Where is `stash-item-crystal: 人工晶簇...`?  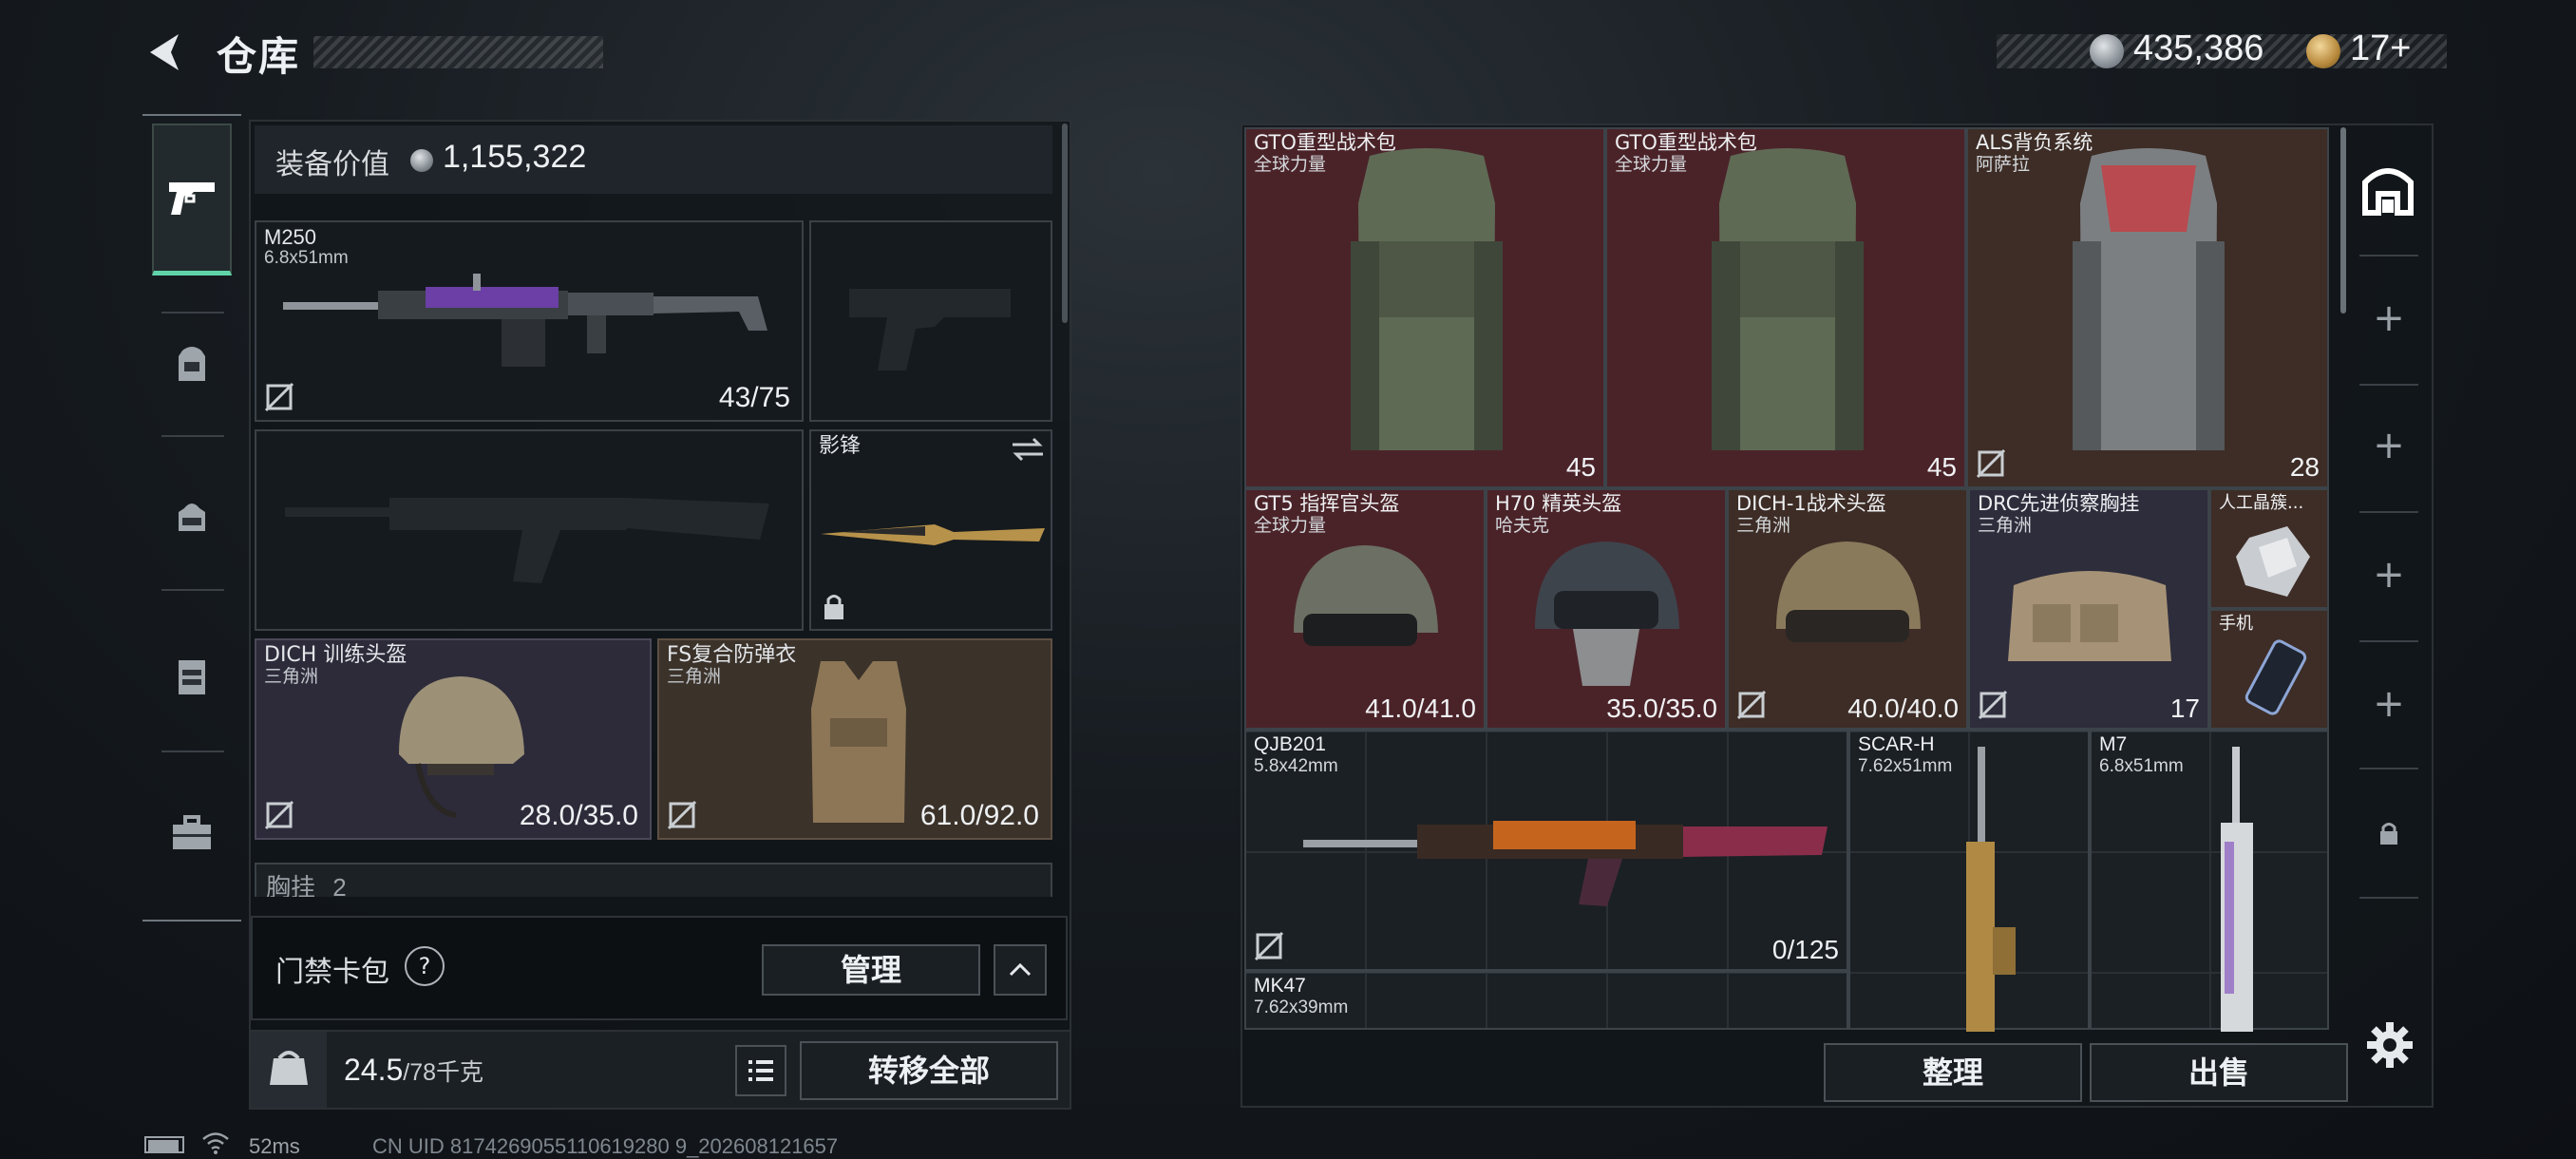 stash-item-crystal: 人工晶簇... is located at coordinates (2269, 548).